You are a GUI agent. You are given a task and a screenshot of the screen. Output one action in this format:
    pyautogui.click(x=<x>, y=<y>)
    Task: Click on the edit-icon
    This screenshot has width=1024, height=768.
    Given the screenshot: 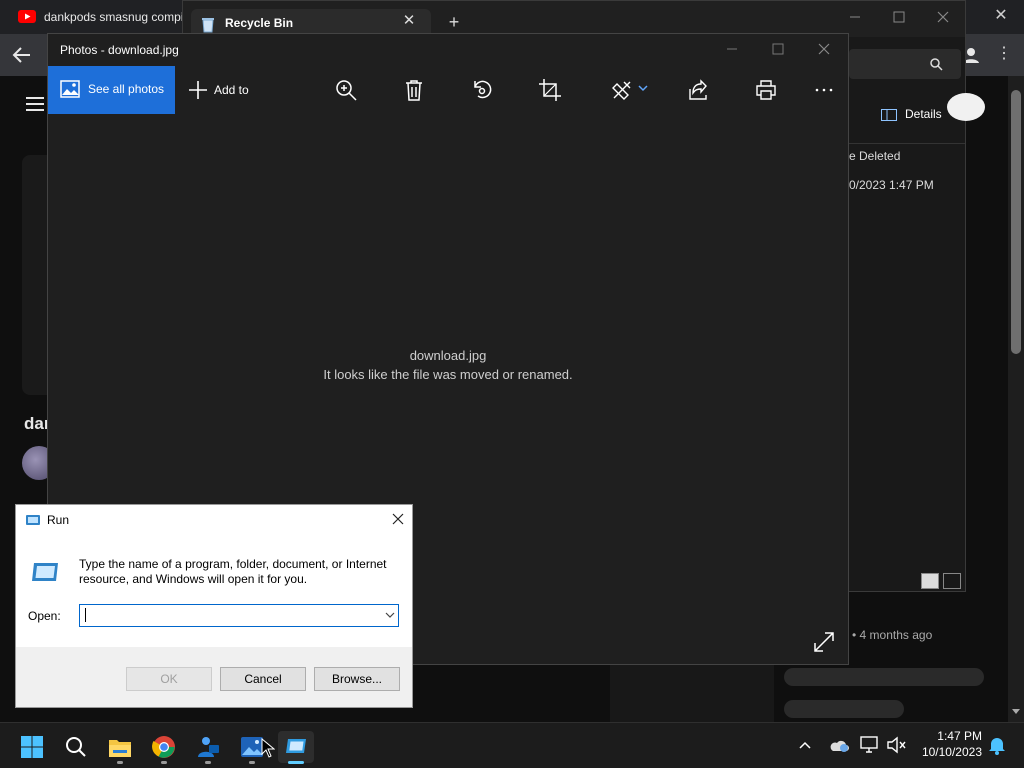 What is the action you would take?
    pyautogui.click(x=622, y=90)
    